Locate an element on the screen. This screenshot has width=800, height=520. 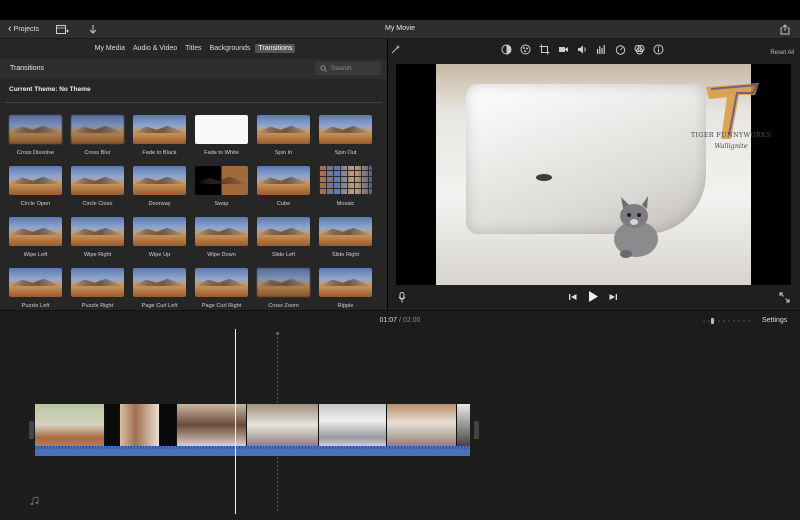
transition-ripple: Ripple is located at coordinates (345, 289).